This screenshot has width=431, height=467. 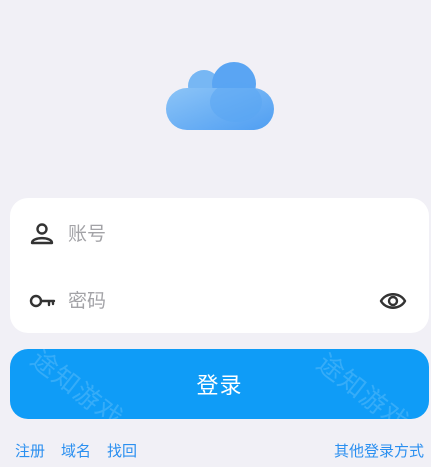 What do you see at coordinates (42, 234) in the screenshot?
I see `user-icon` at bounding box center [42, 234].